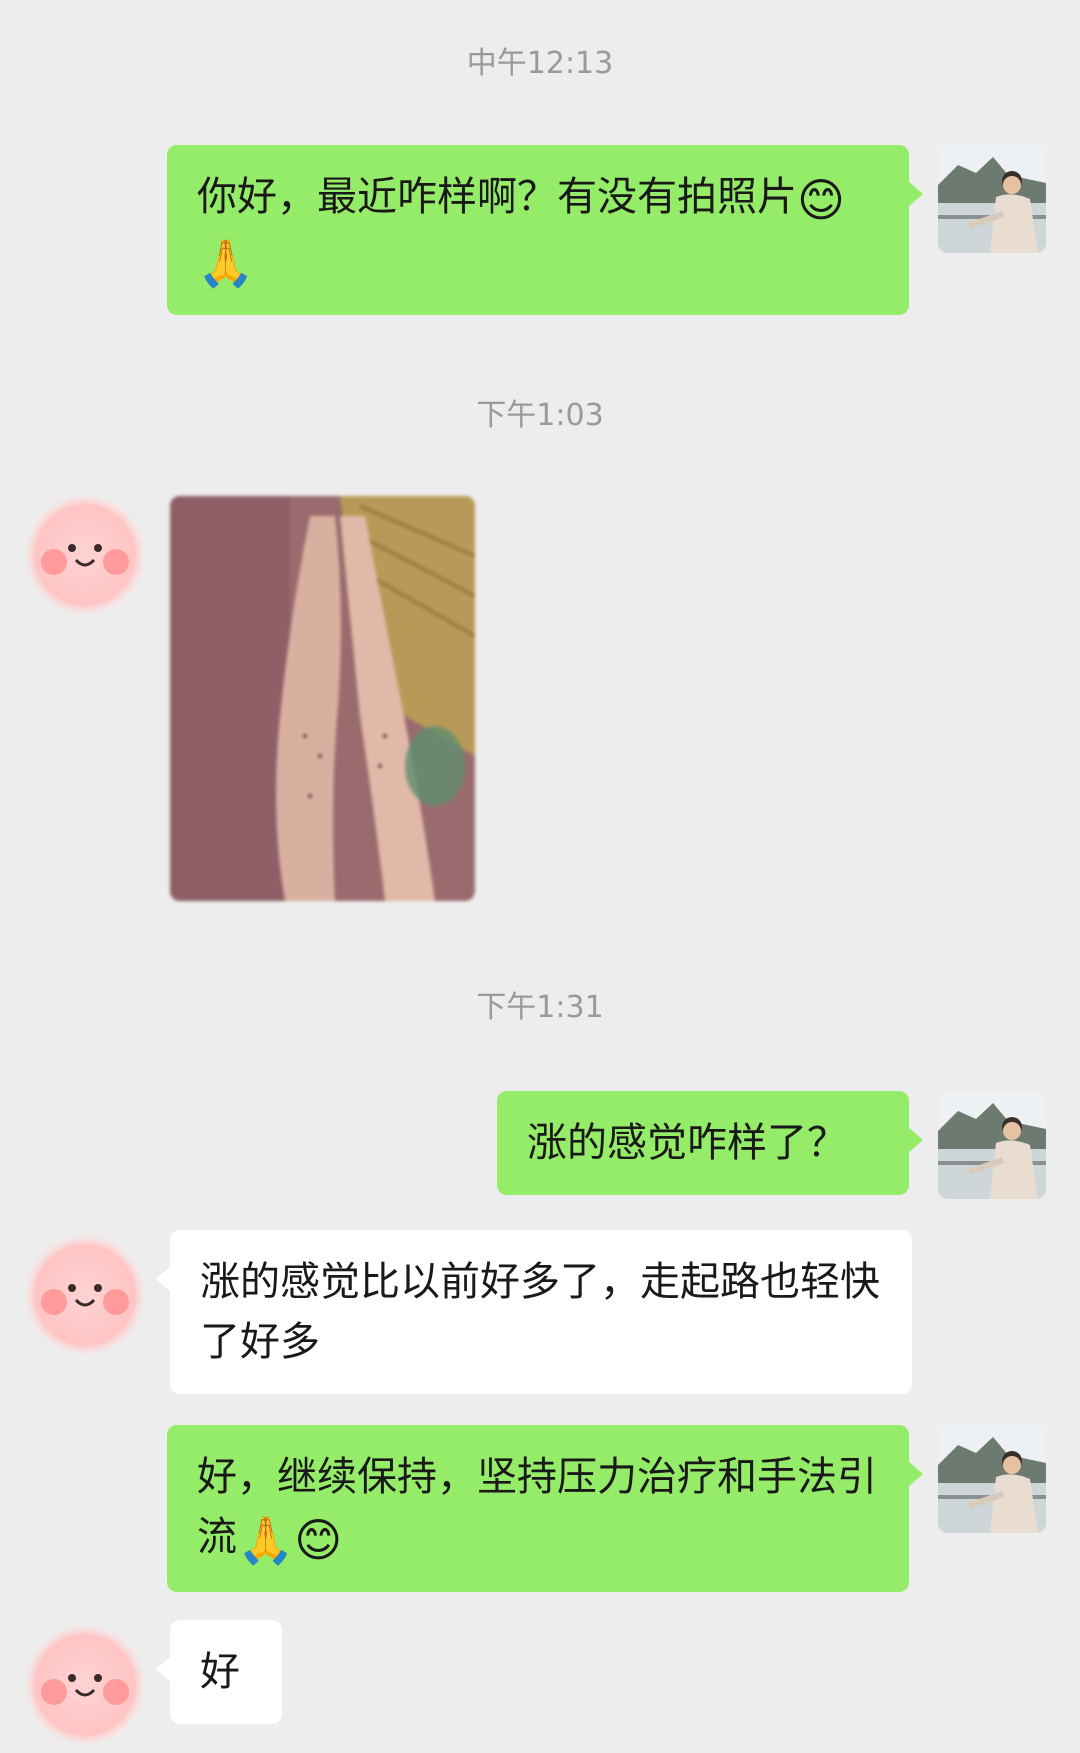 This screenshot has width=1080, height=1753. What do you see at coordinates (497, 197) in the screenshot?
I see `message-text: 你好，最近咋样啊？有没有拍照片` at bounding box center [497, 197].